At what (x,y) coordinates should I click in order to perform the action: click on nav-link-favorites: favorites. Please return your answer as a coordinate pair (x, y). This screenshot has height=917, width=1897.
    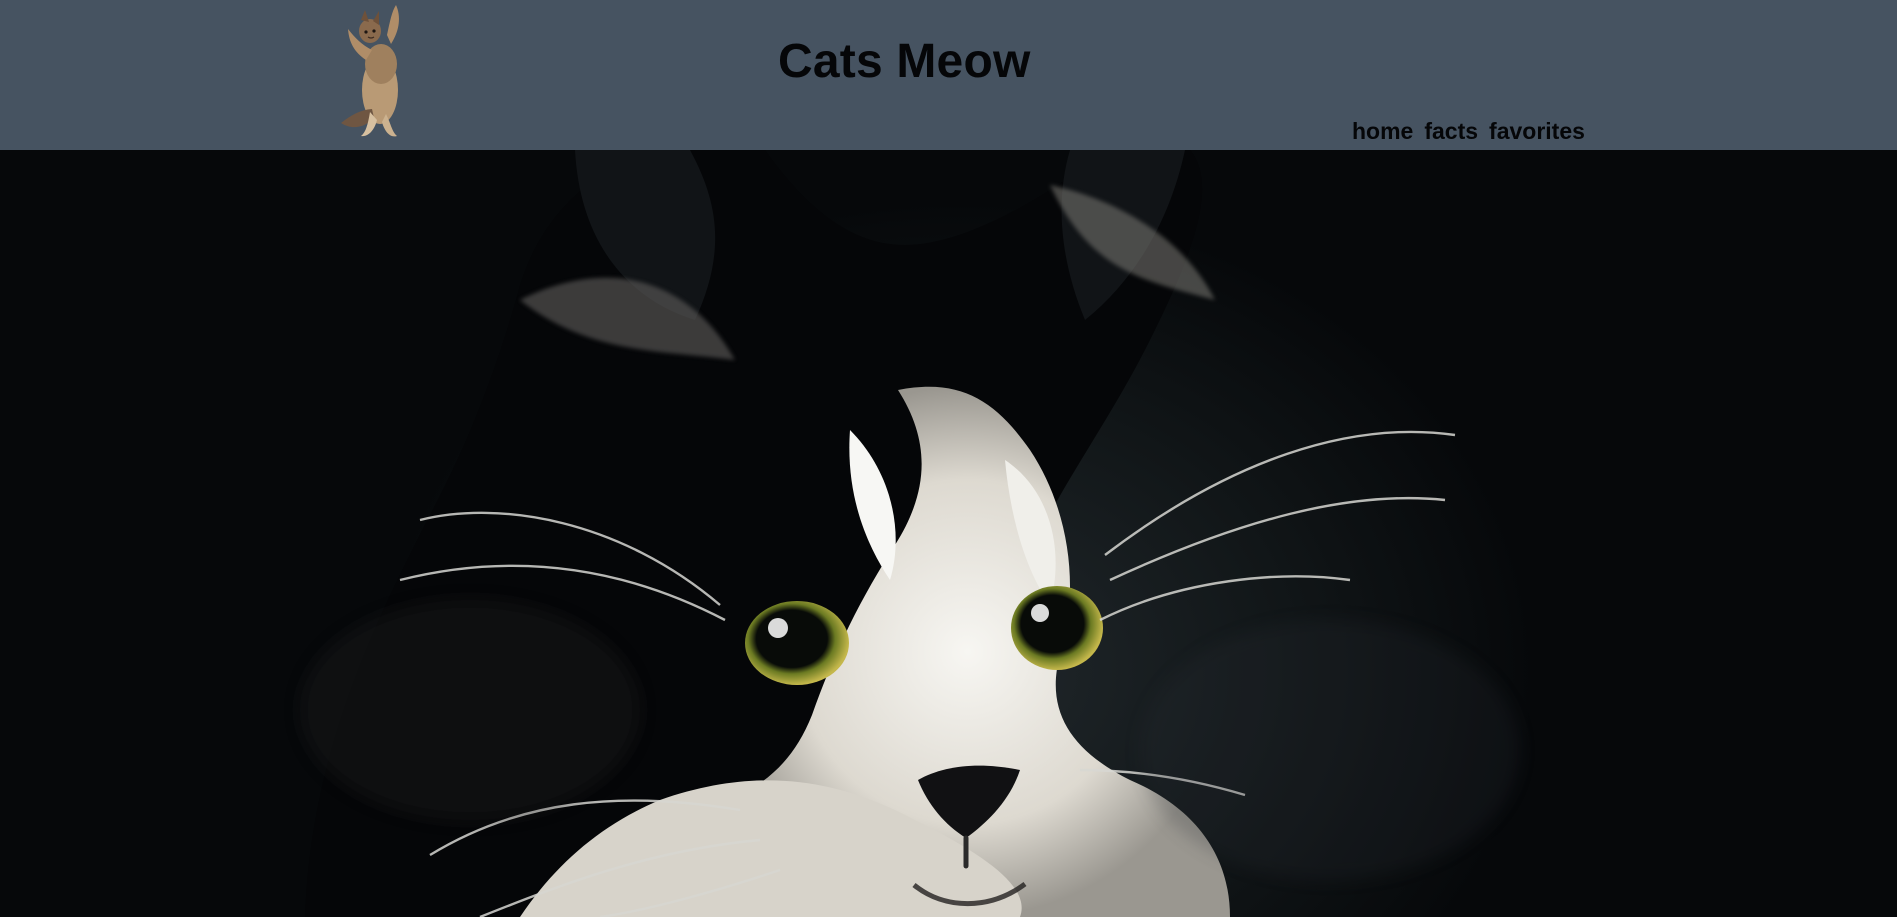
    Looking at the image, I should click on (1537, 131).